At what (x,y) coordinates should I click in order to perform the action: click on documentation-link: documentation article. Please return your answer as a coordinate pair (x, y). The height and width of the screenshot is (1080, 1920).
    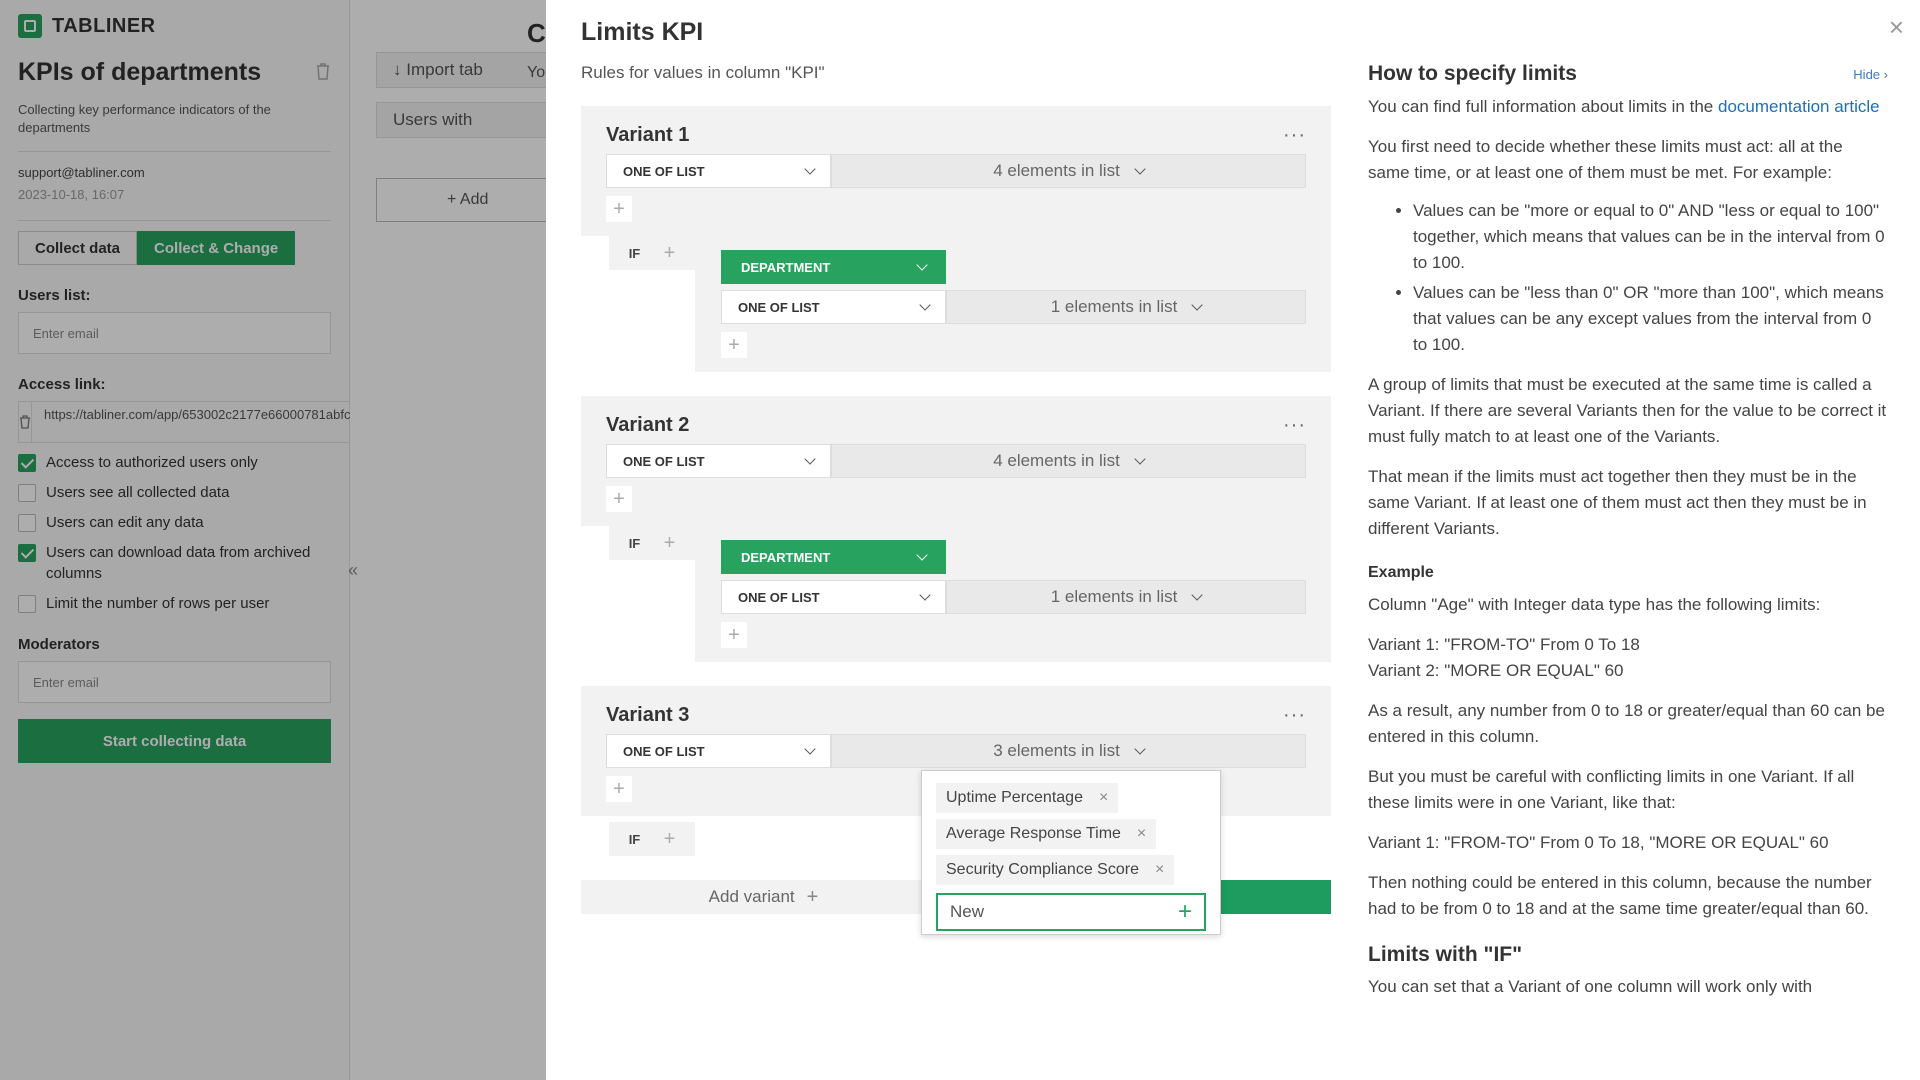
    Looking at the image, I should click on (1799, 106).